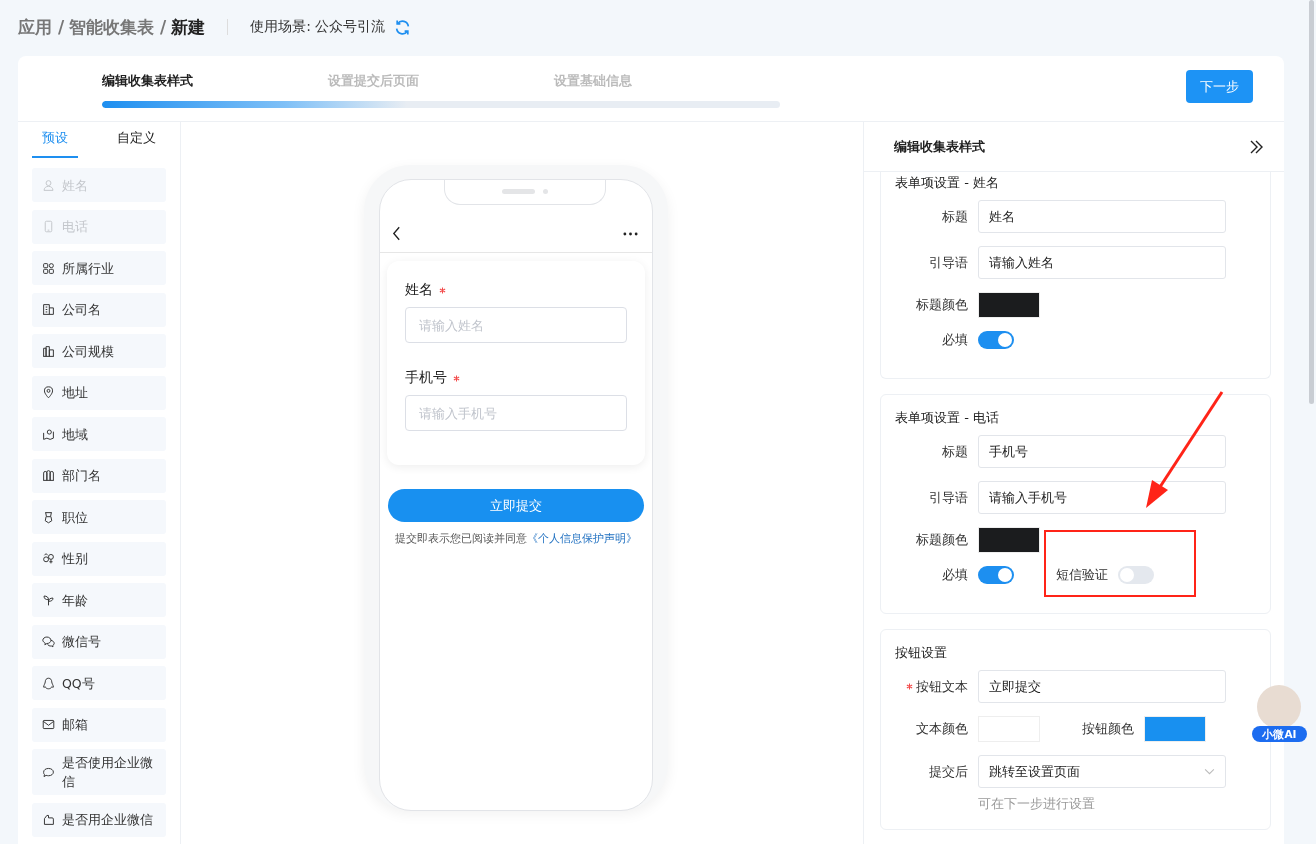 Image resolution: width=1316 pixels, height=844 pixels. I want to click on field-type-item: 地址, so click(99, 392).